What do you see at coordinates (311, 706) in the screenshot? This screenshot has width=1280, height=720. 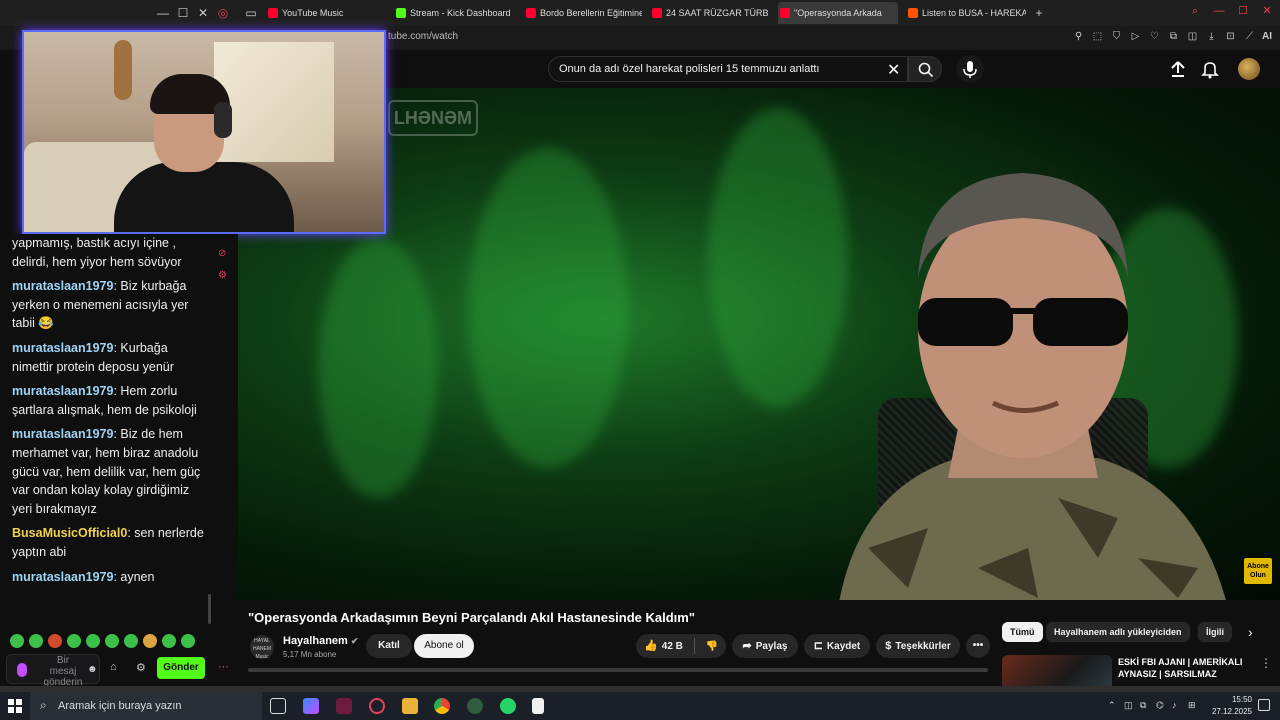 I see `copilot-icon` at bounding box center [311, 706].